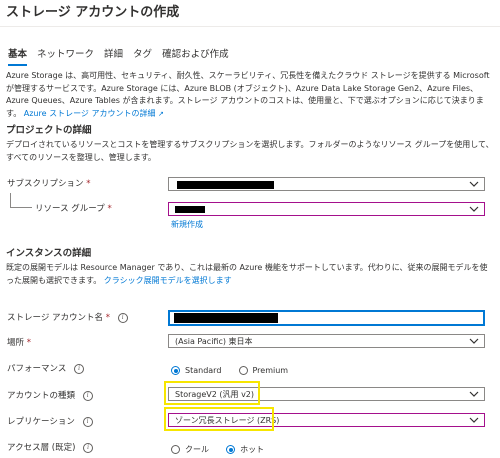 This screenshot has height=458, width=500. What do you see at coordinates (195, 56) in the screenshot?
I see `tab-review-create: 確認および作成` at bounding box center [195, 56].